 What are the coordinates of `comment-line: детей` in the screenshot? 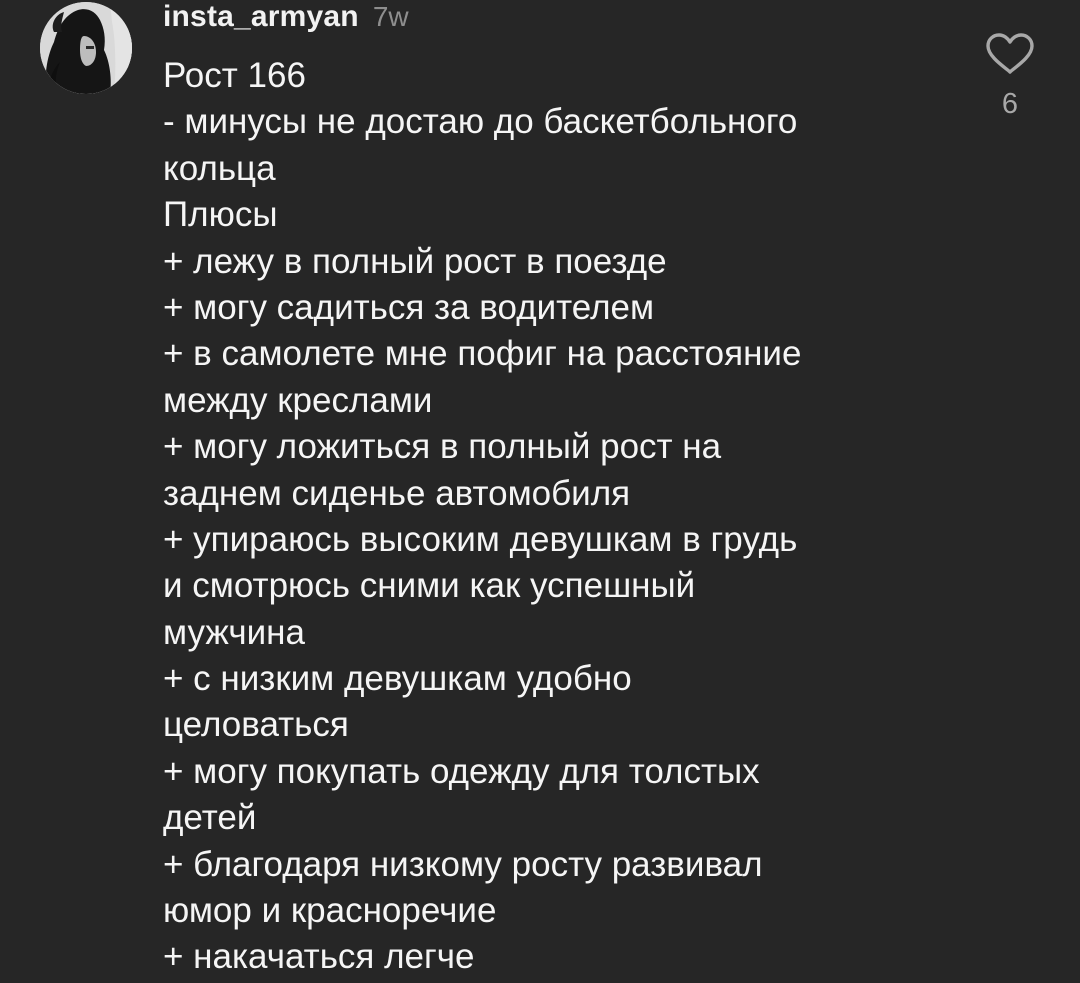 It's located at (210, 818).